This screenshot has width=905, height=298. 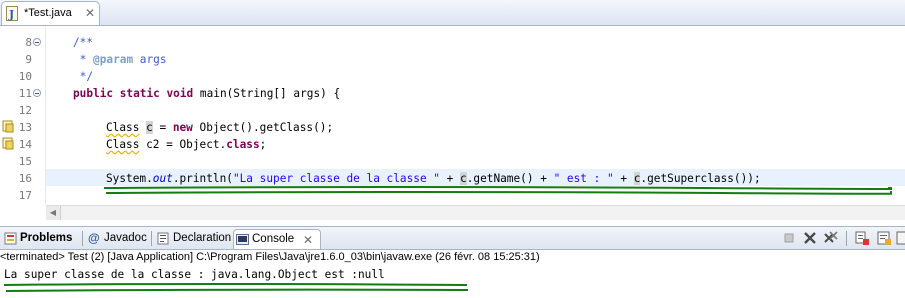 What do you see at coordinates (810, 238) in the screenshot?
I see `remove-launch-icon` at bounding box center [810, 238].